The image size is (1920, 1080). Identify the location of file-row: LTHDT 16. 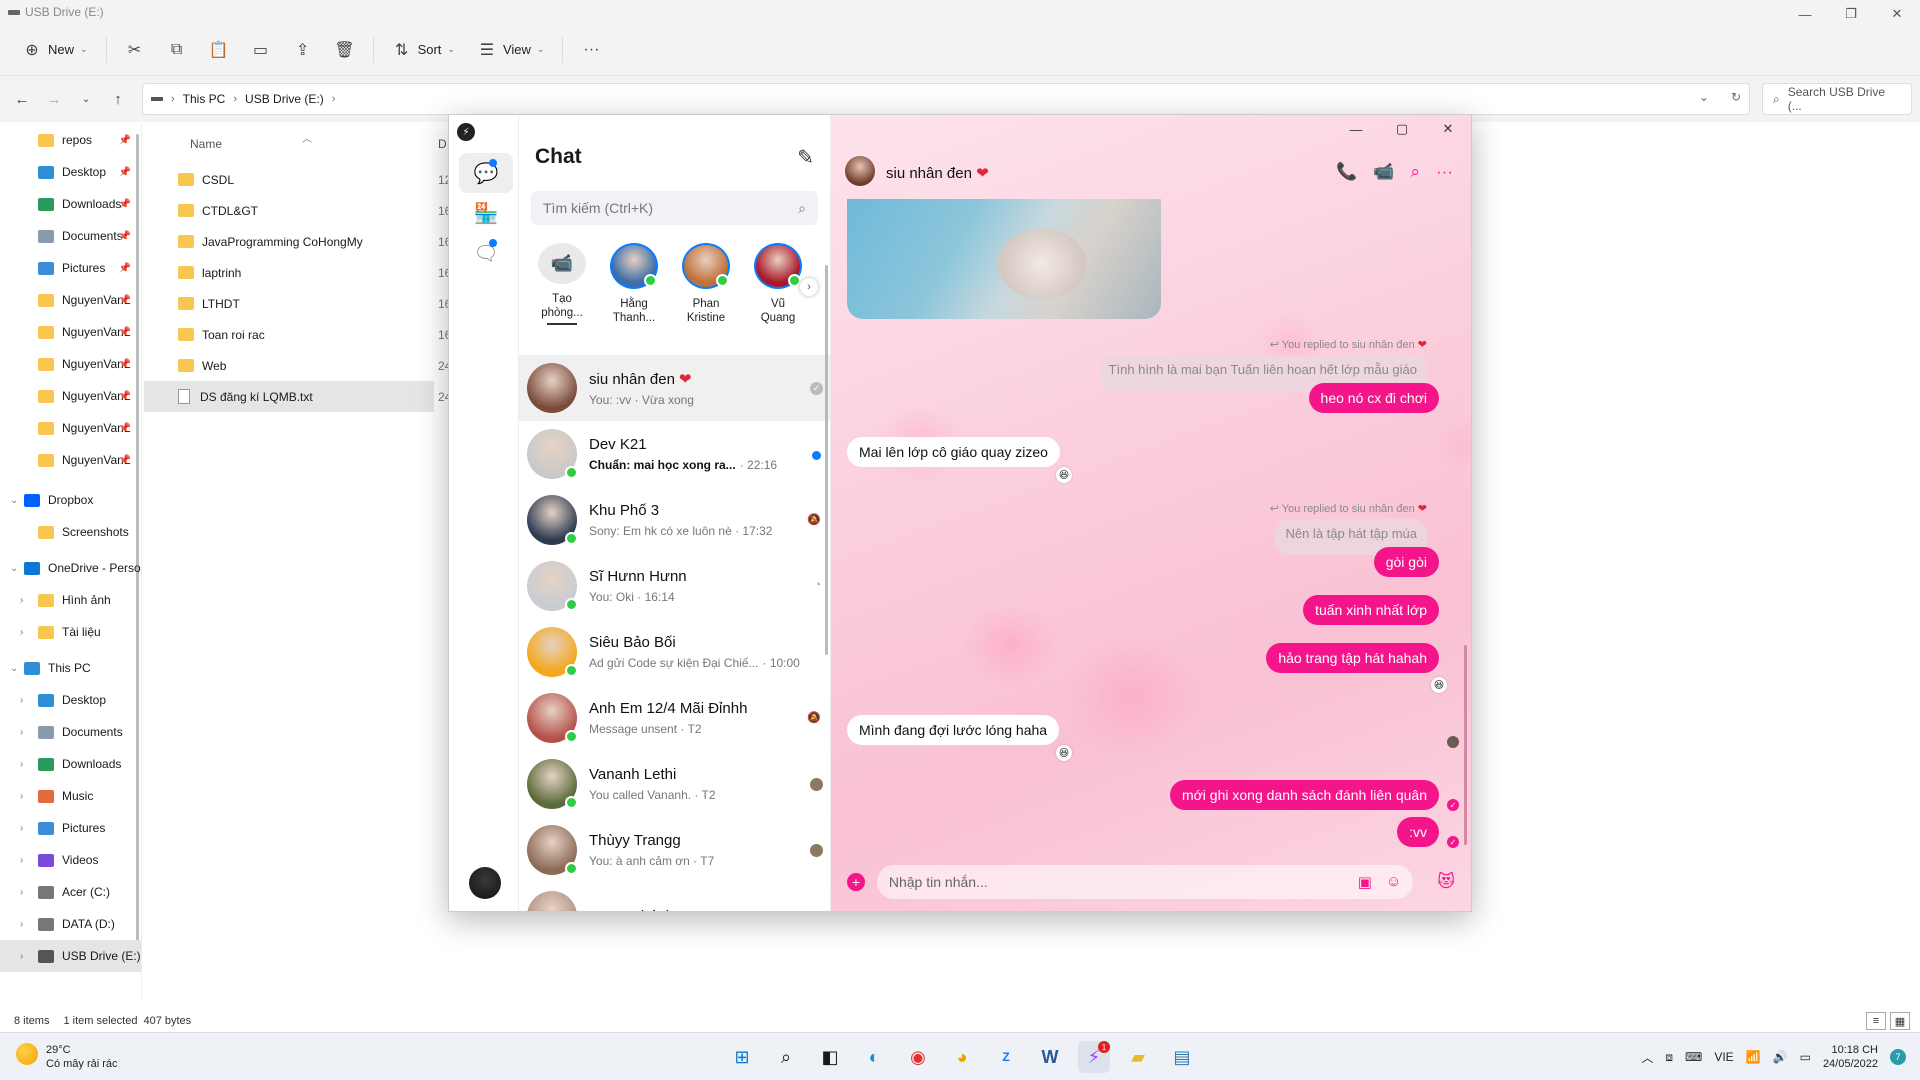
(305, 303).